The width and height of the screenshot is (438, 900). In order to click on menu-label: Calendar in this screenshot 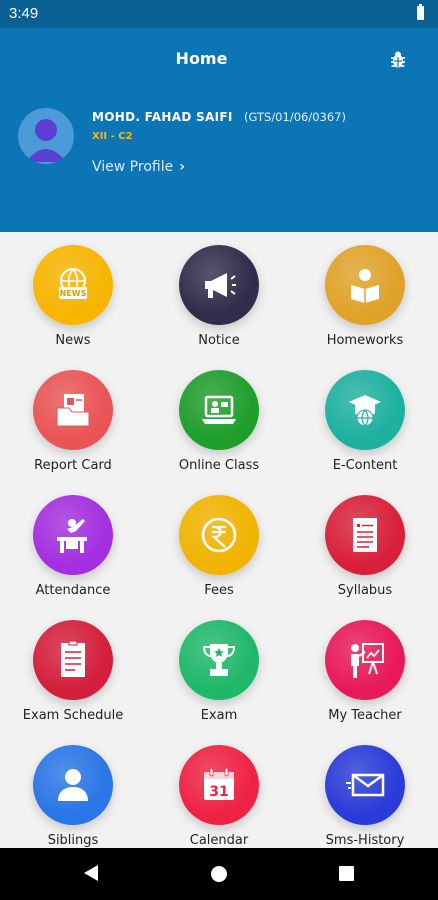, I will do `click(219, 840)`.